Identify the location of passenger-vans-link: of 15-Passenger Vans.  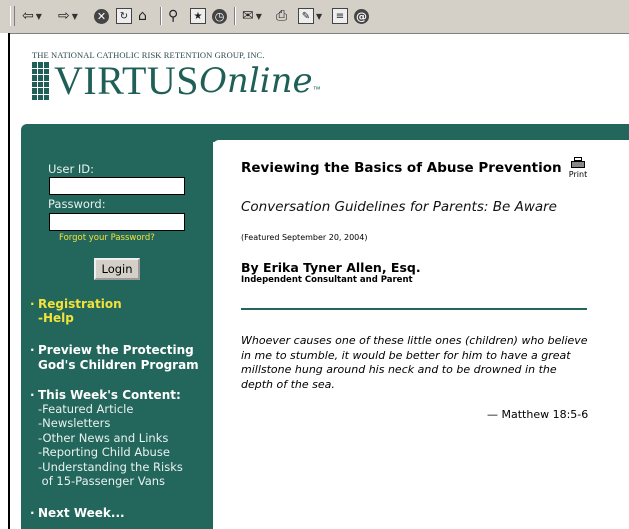
(110, 481).